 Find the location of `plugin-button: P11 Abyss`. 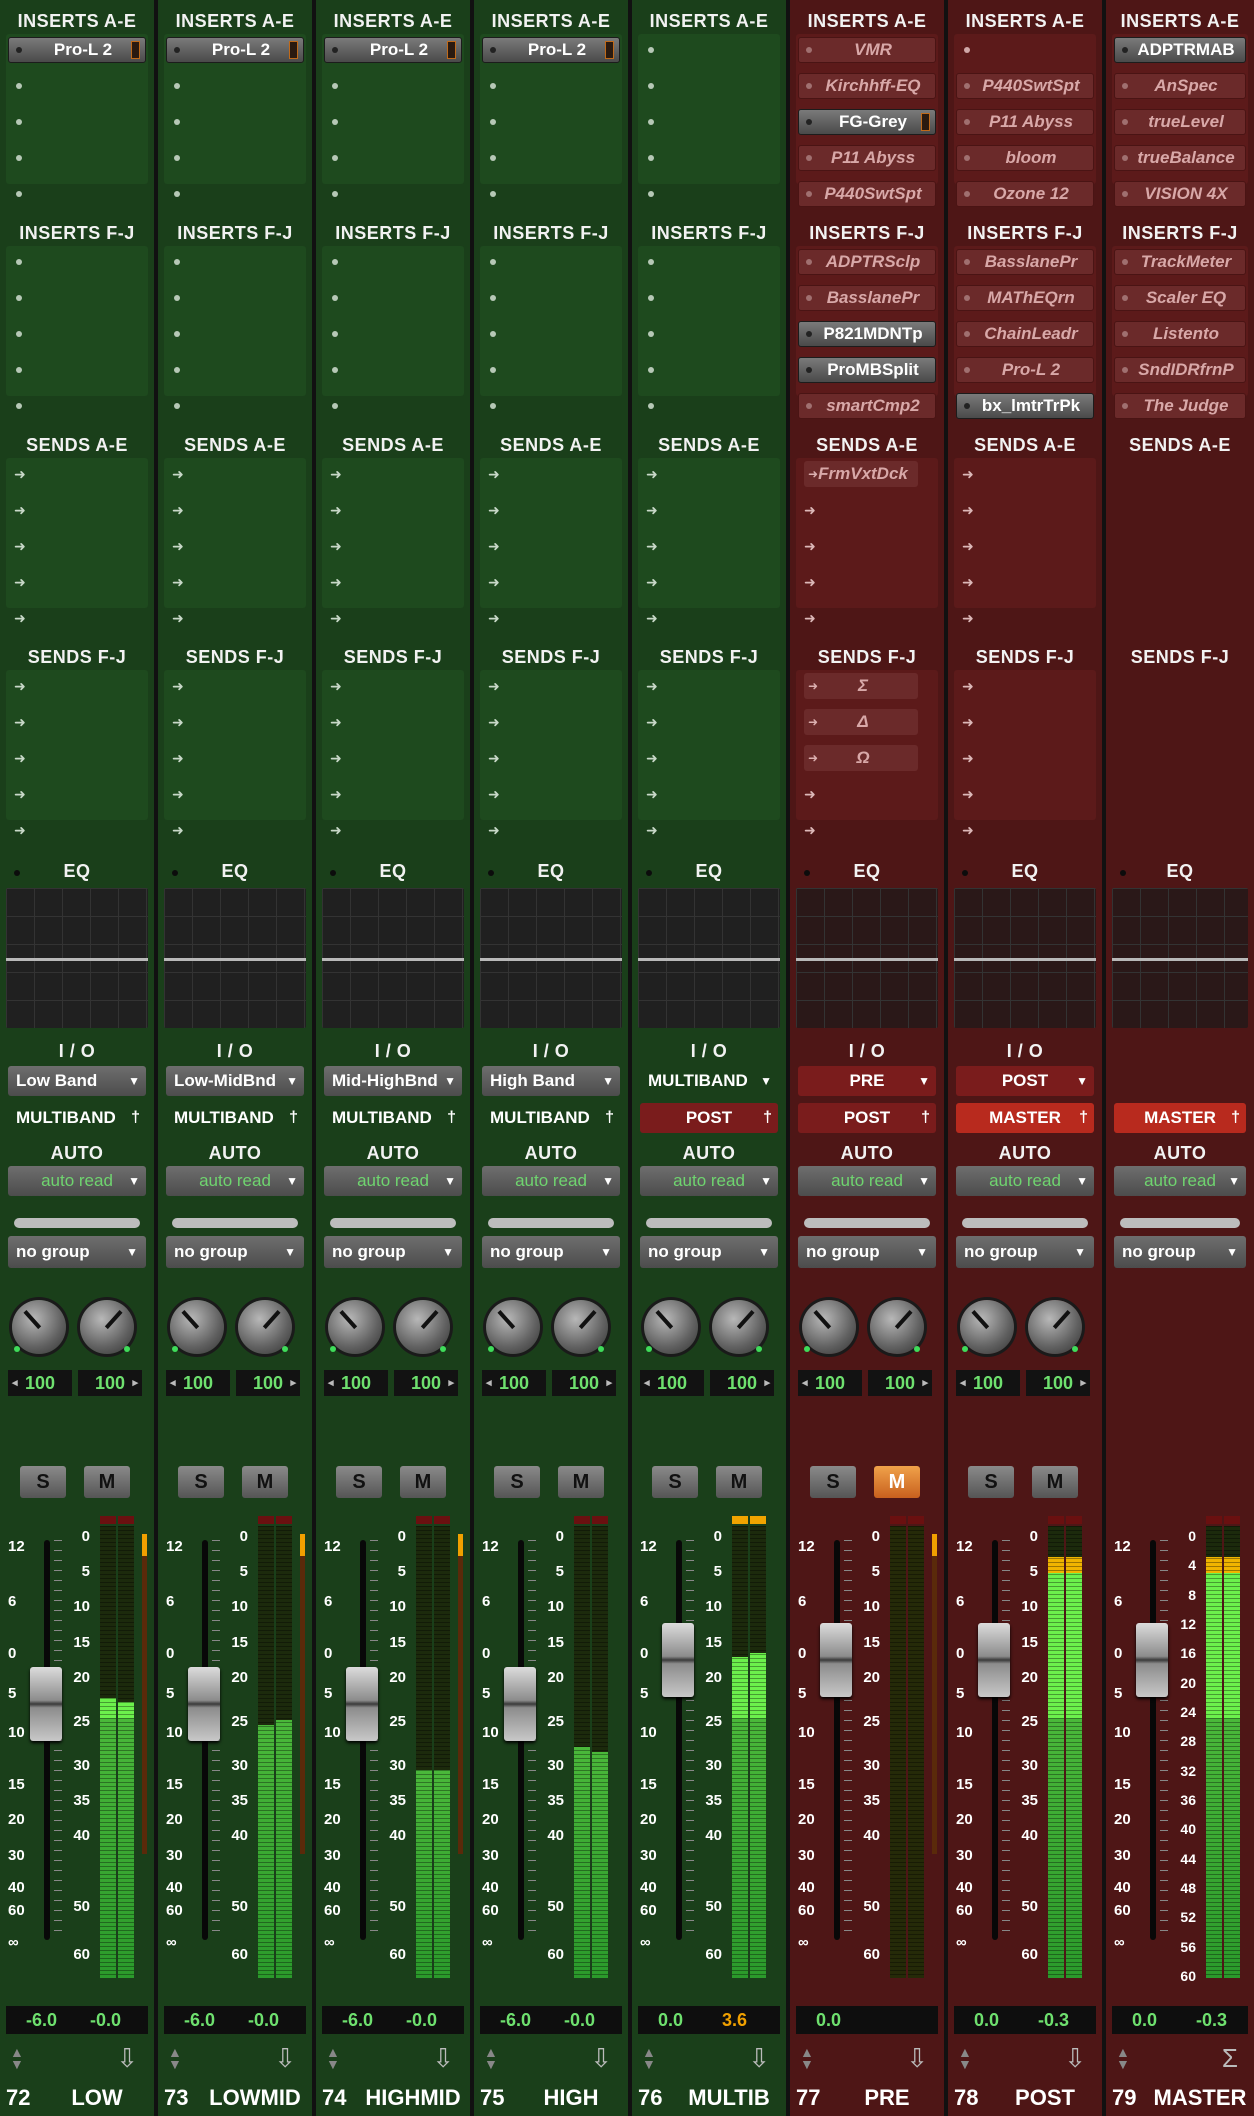

plugin-button: P11 Abyss is located at coordinates (1025, 122).